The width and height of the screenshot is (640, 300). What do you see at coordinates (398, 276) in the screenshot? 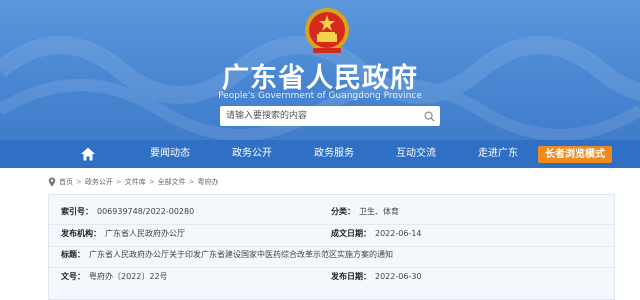
I see `publish-date-value: 2022-06-30` at bounding box center [398, 276].